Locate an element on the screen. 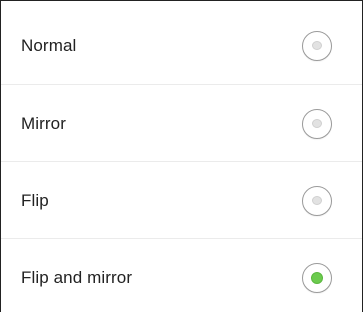 This screenshot has width=363, height=316. option-mirror-radio is located at coordinates (317, 123).